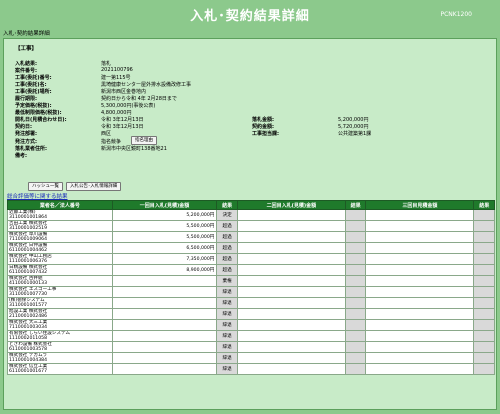 The height and width of the screenshot is (414, 500). Describe the element at coordinates (251, 270) in the screenshot. I see `table-row: 日精設備 株式会社 6110001007432 8,900,000円 超過` at that location.